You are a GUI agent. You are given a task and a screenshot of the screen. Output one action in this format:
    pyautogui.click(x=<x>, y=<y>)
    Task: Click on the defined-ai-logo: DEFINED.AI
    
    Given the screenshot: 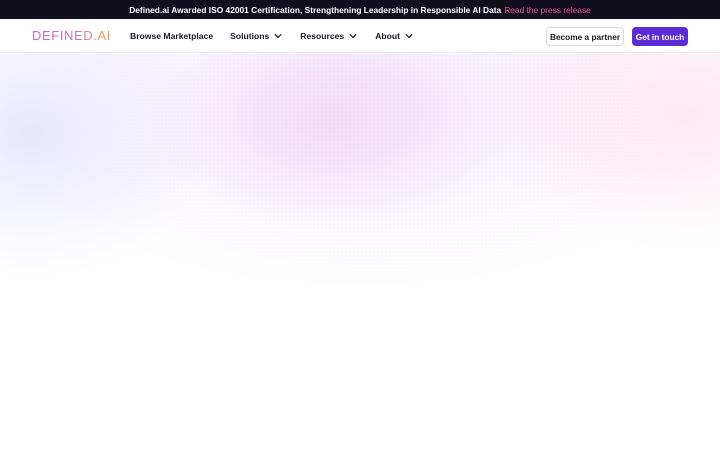 What is the action you would take?
    pyautogui.click(x=71, y=36)
    